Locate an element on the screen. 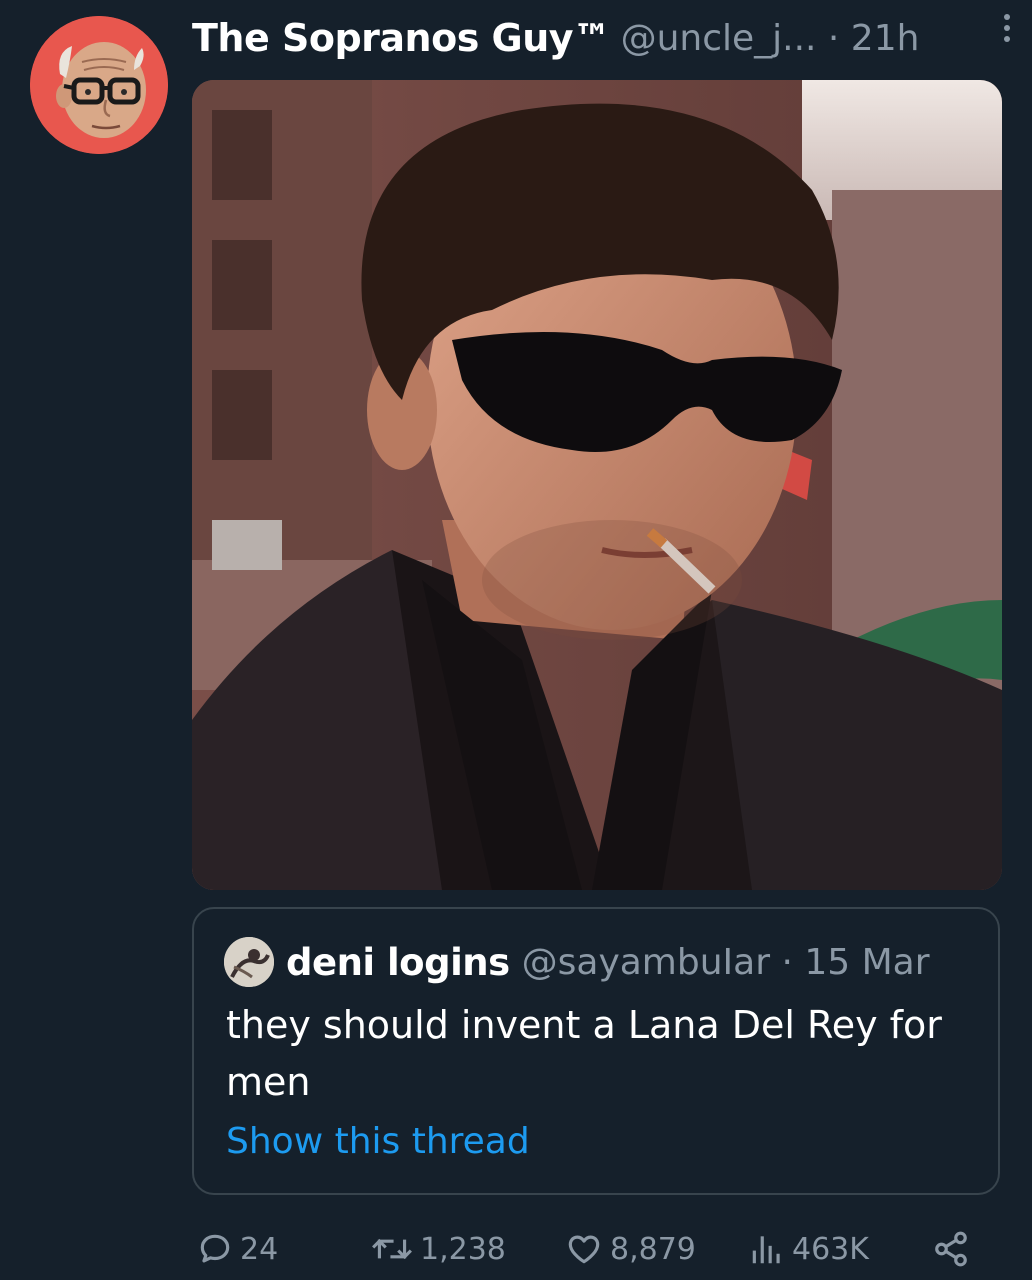  old-man-avatar-icon is located at coordinates (99, 85).